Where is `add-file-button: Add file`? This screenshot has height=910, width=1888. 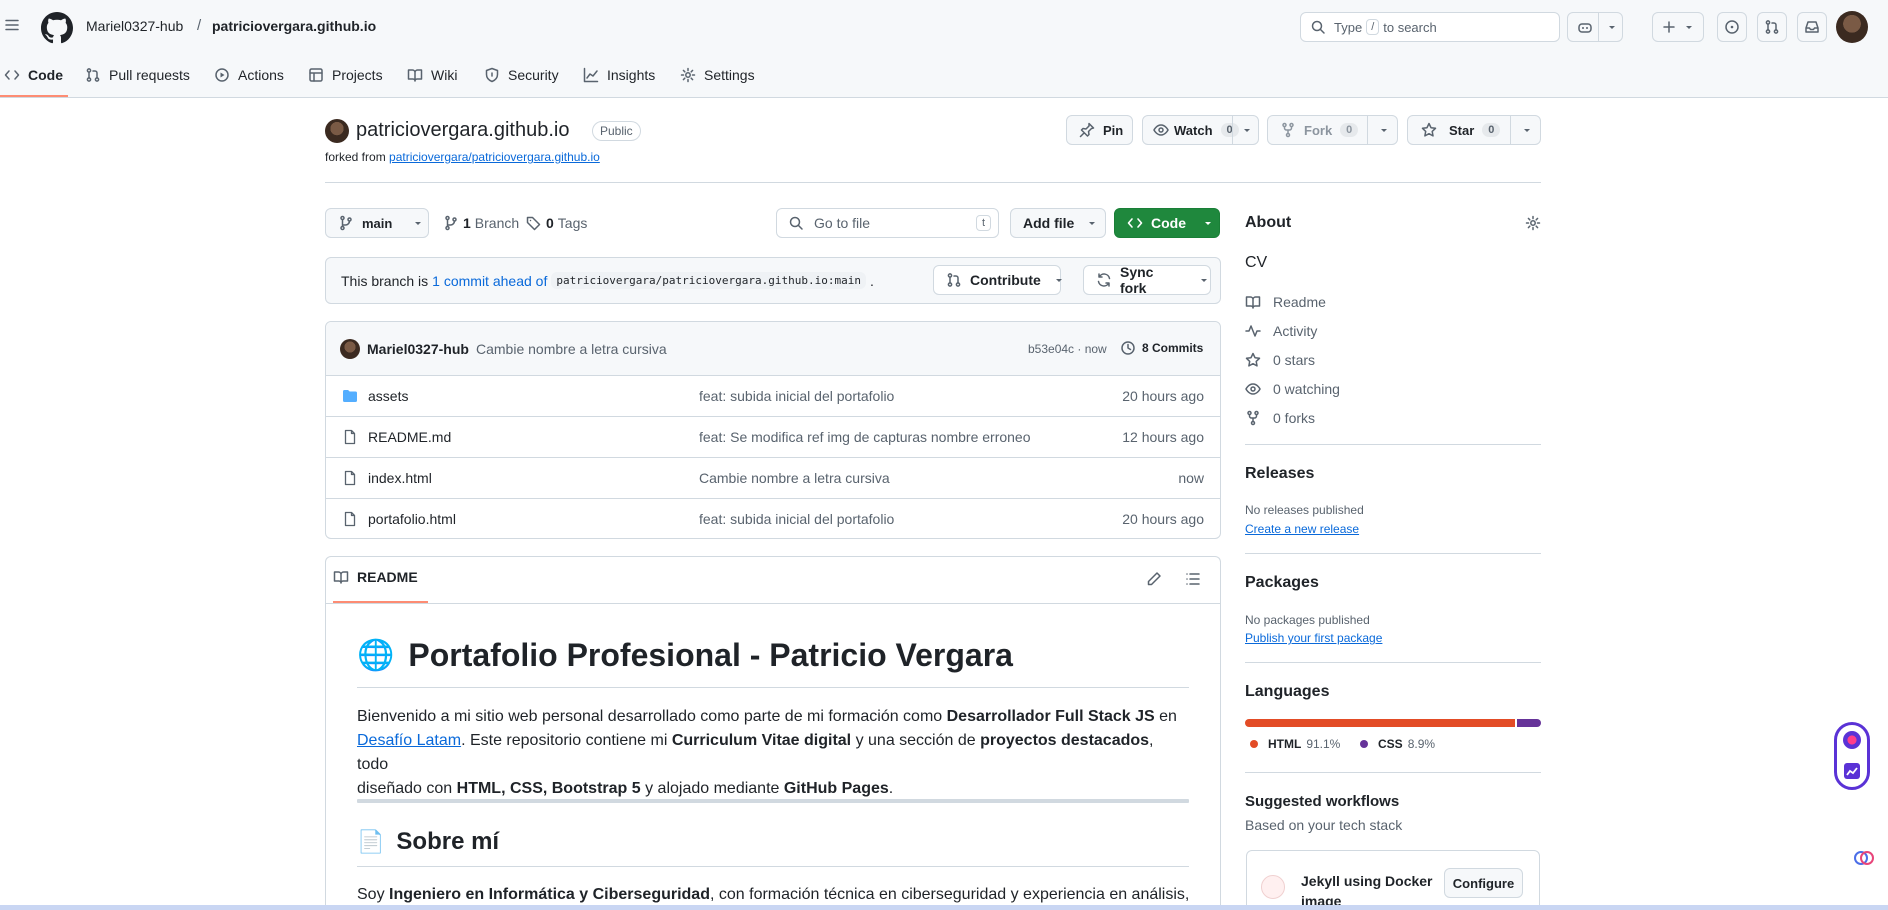 add-file-button: Add file is located at coordinates (1058, 223).